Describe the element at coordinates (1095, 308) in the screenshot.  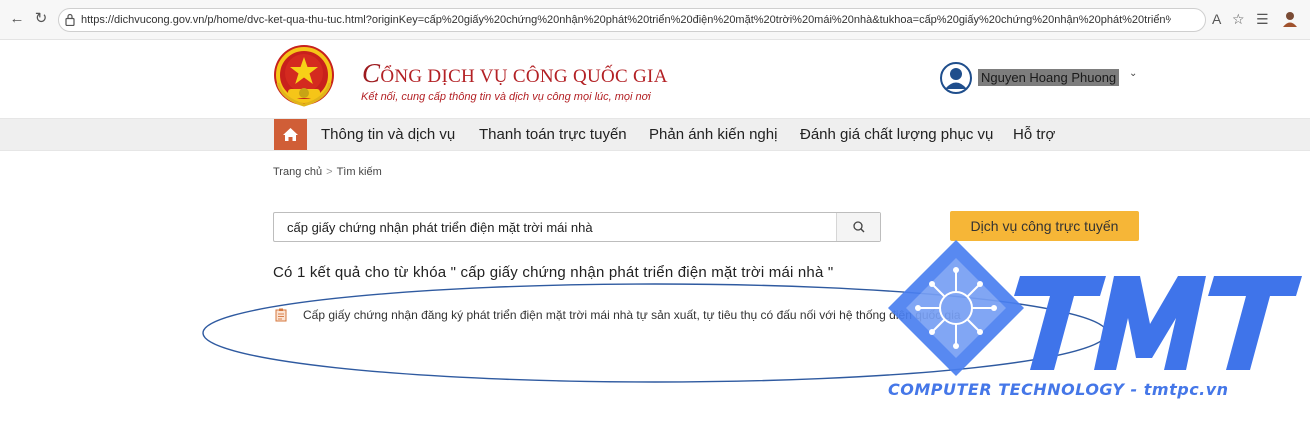
I see `tmt-watermark-logo` at that location.